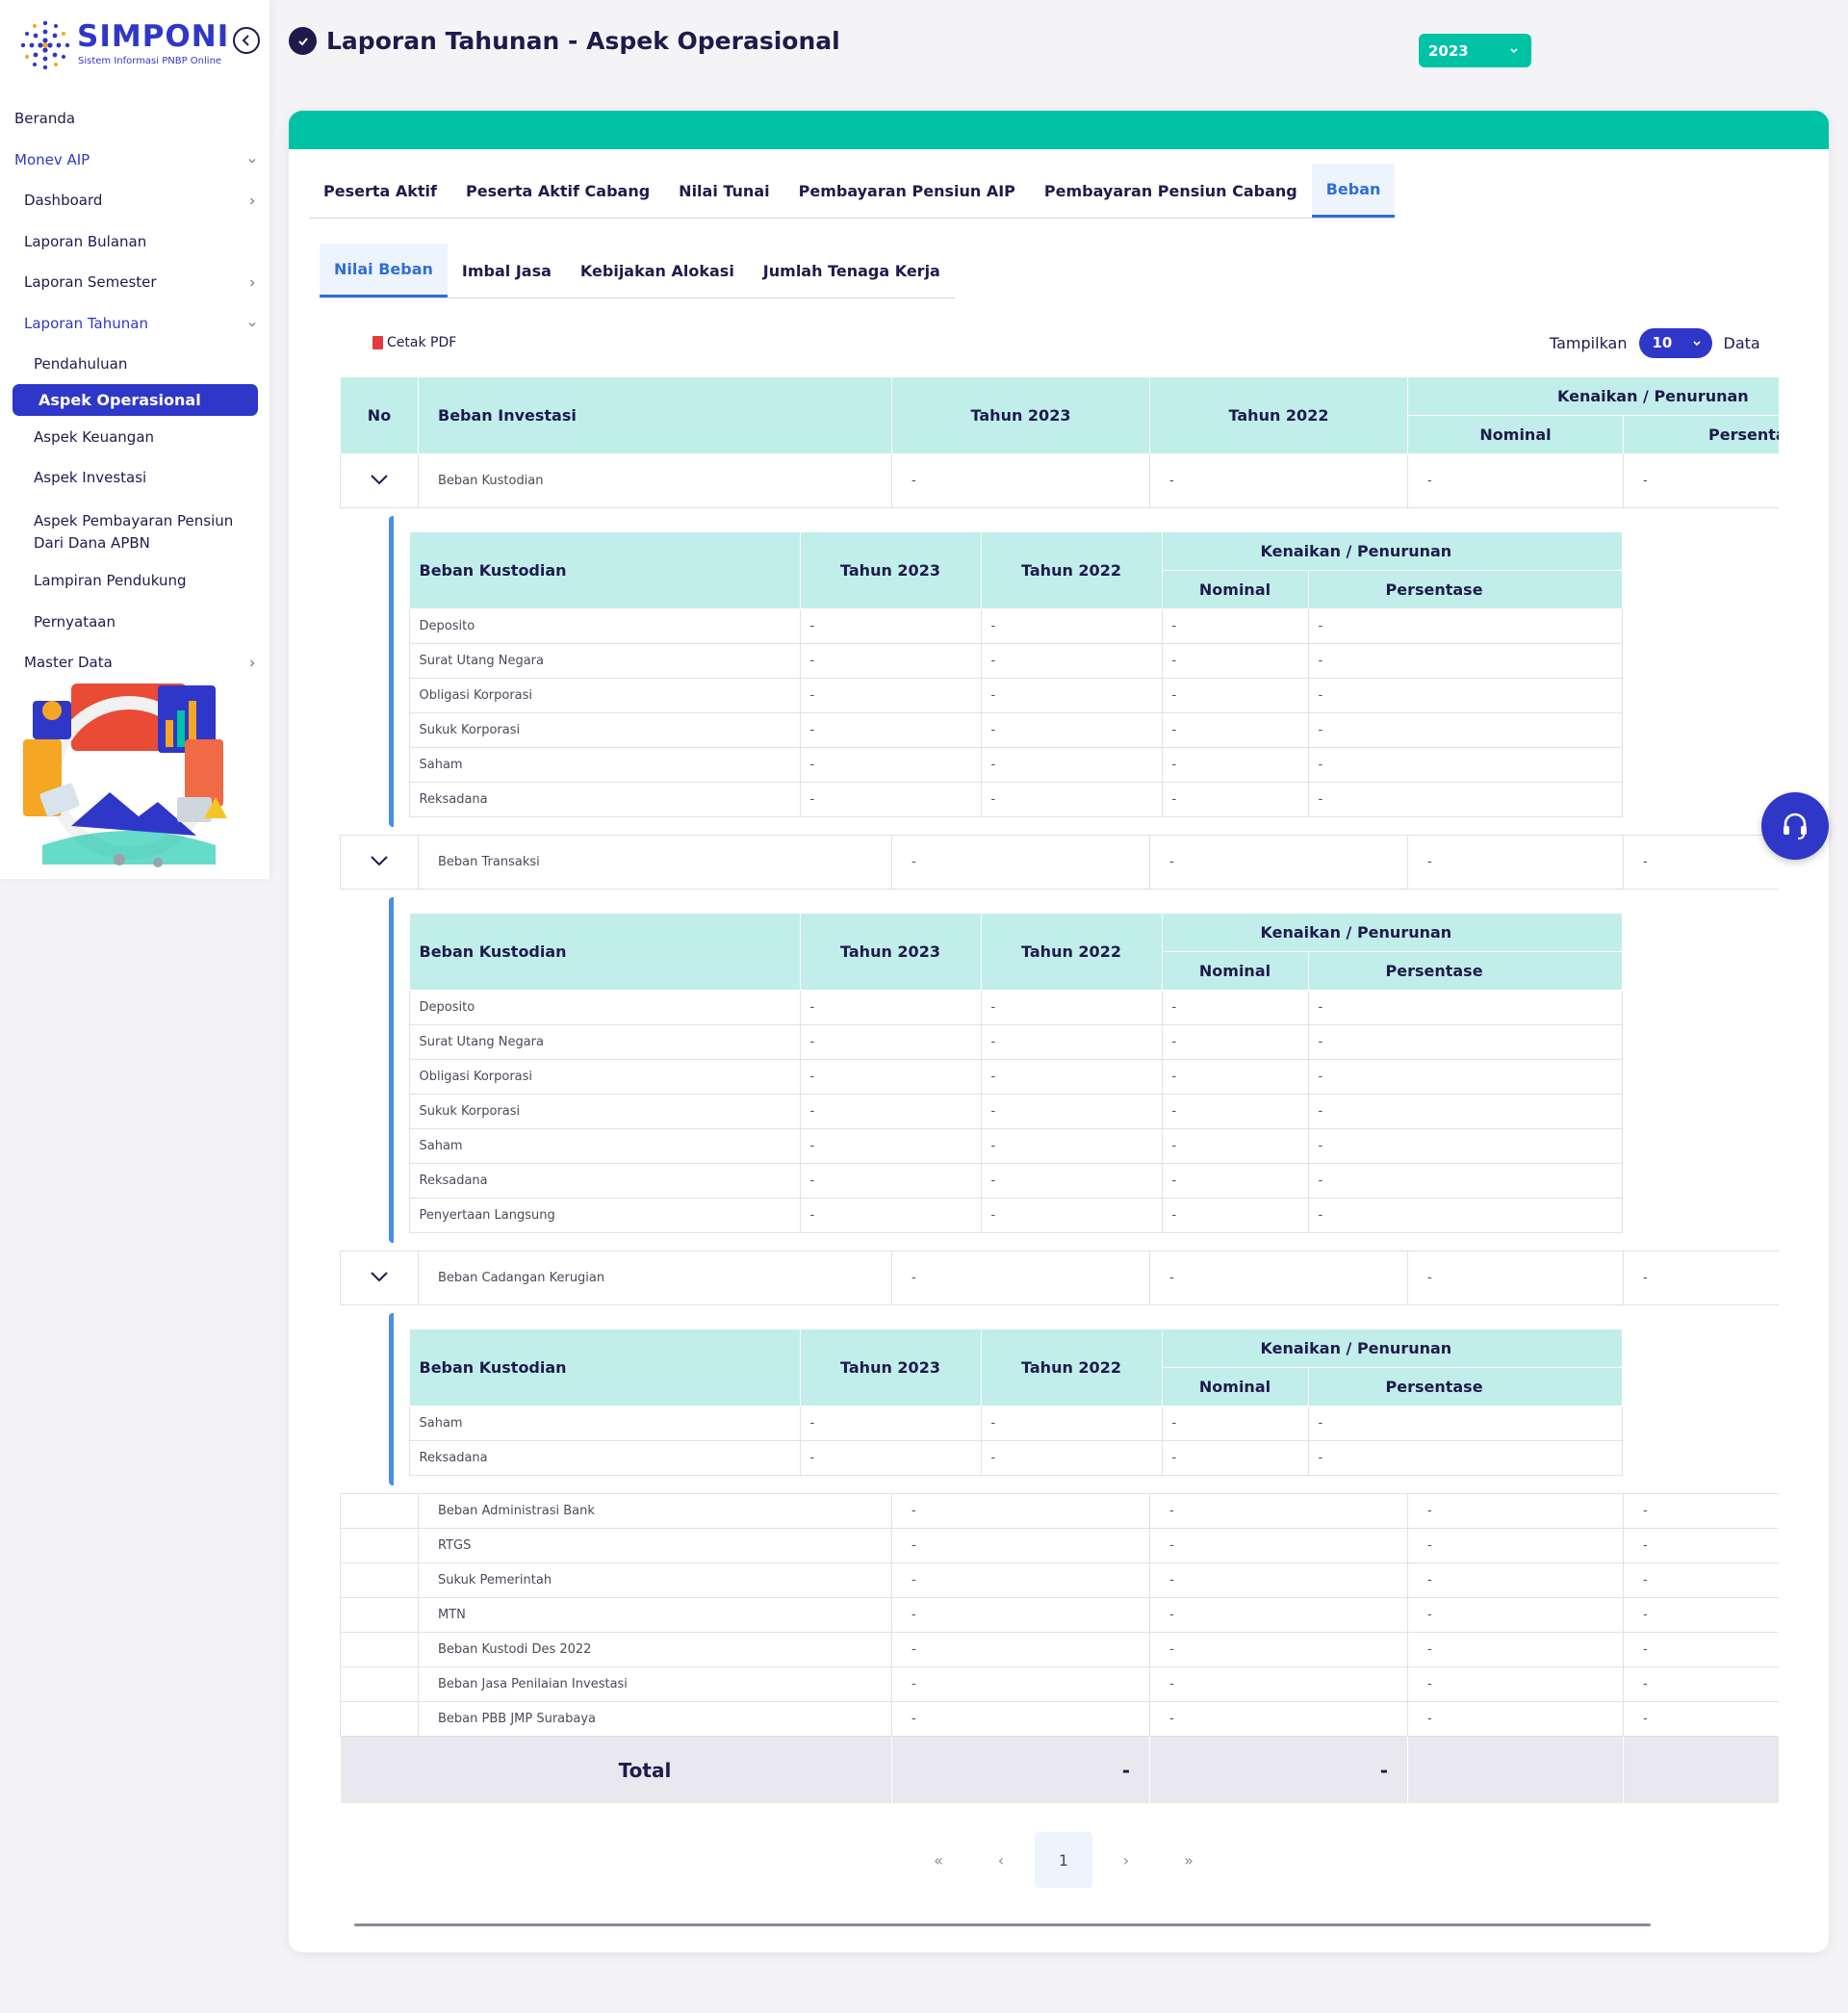  Describe the element at coordinates (723, 191) in the screenshot. I see `tab-nilai-tunai: Nilai Tunai` at that location.